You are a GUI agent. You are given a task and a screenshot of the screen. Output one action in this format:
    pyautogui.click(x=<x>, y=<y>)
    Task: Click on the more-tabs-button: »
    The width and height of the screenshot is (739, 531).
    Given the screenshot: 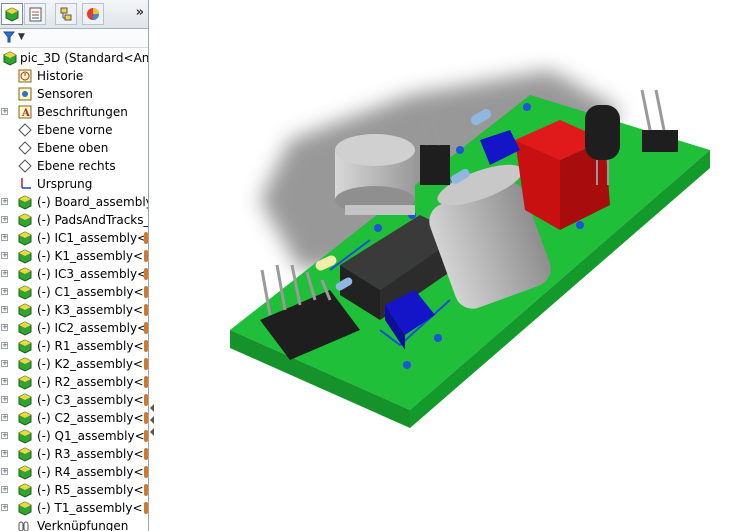 What is the action you would take?
    pyautogui.click(x=140, y=12)
    